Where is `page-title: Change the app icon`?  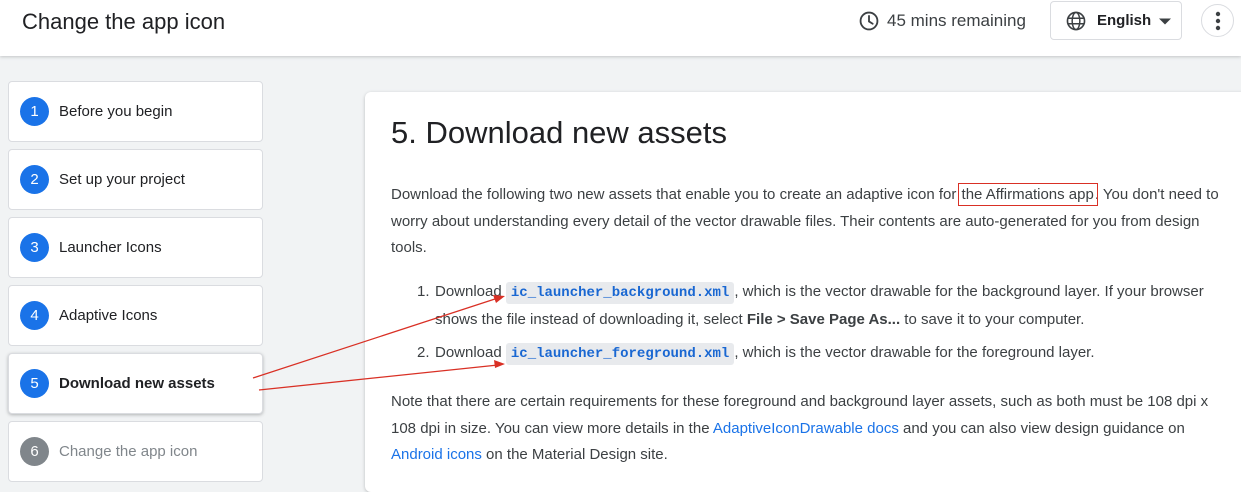 page-title: Change the app icon is located at coordinates (124, 21).